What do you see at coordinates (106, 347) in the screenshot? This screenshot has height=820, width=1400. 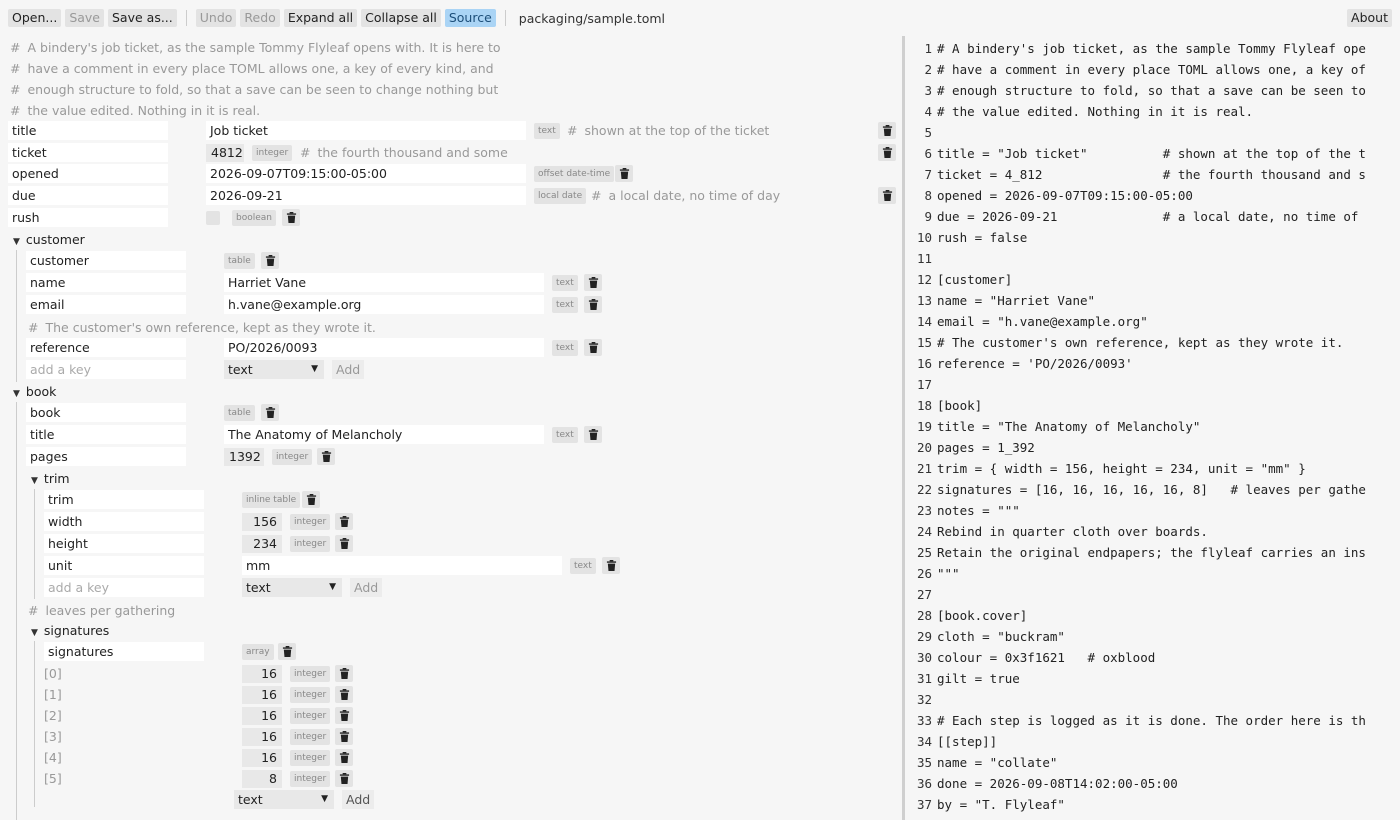 I see `key-field: reference` at bounding box center [106, 347].